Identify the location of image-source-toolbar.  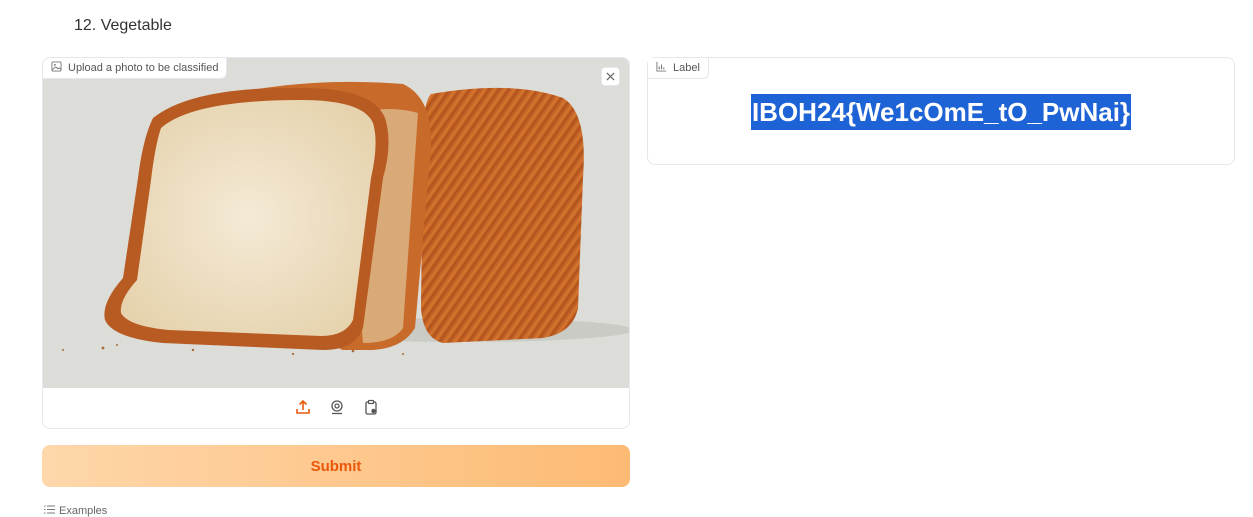
(336, 408).